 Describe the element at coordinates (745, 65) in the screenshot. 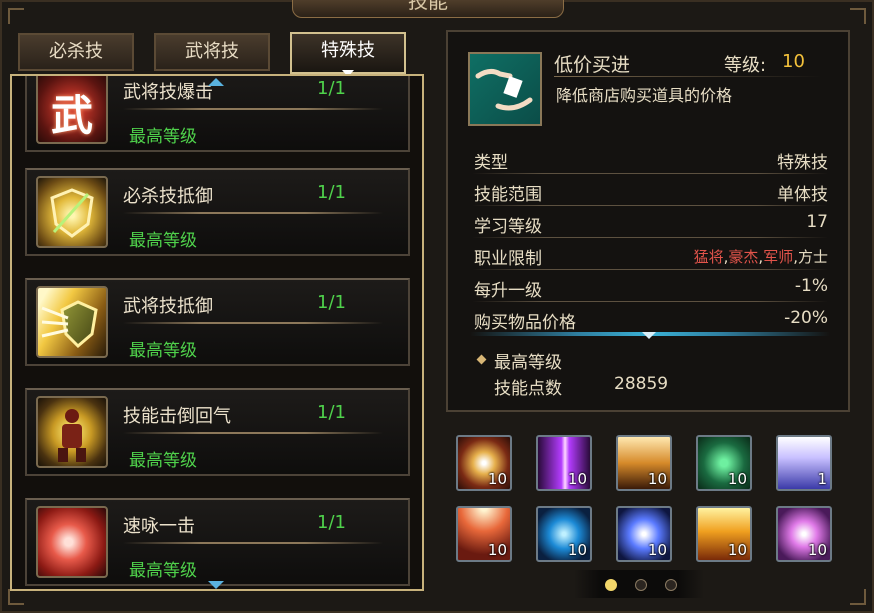

I see `detail-level-label: 等级:` at that location.